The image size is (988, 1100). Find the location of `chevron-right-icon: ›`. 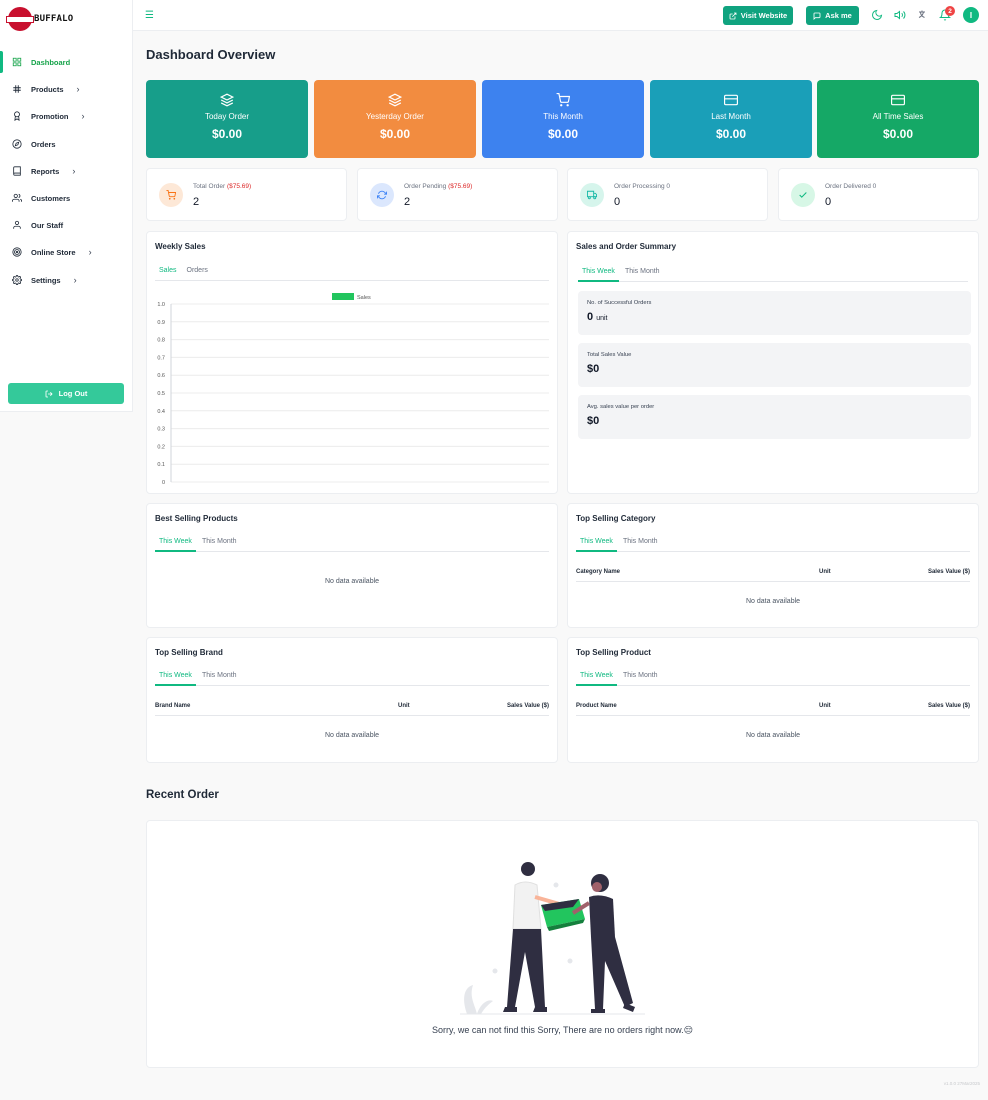

chevron-right-icon: › is located at coordinates (83, 116).